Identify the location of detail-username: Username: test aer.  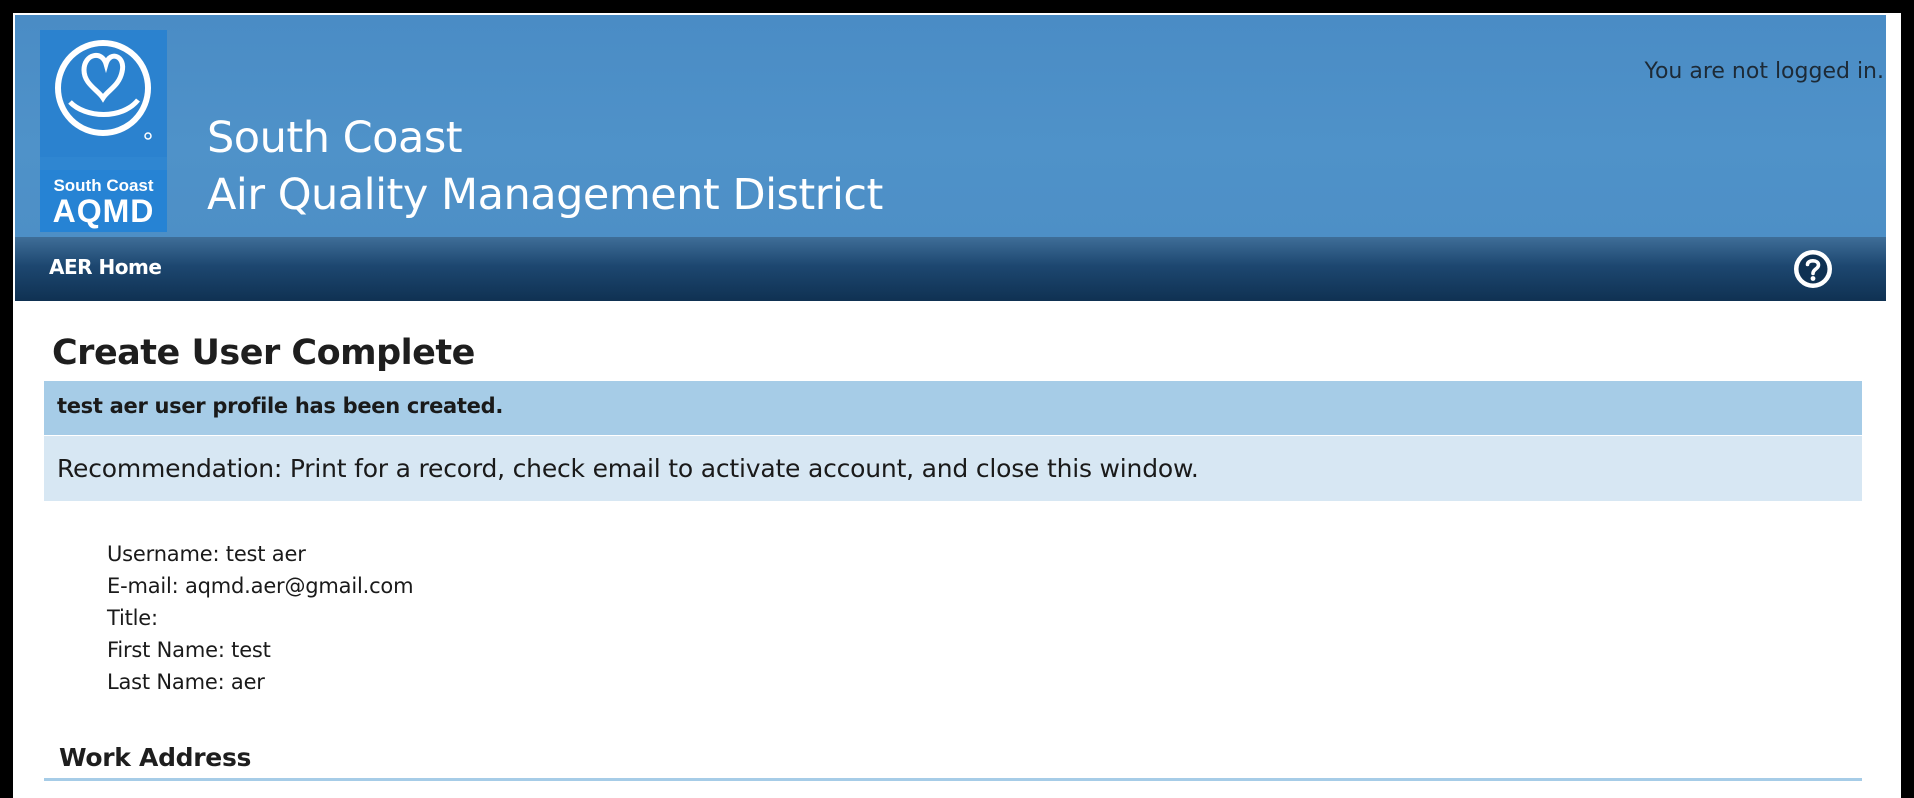
(206, 554).